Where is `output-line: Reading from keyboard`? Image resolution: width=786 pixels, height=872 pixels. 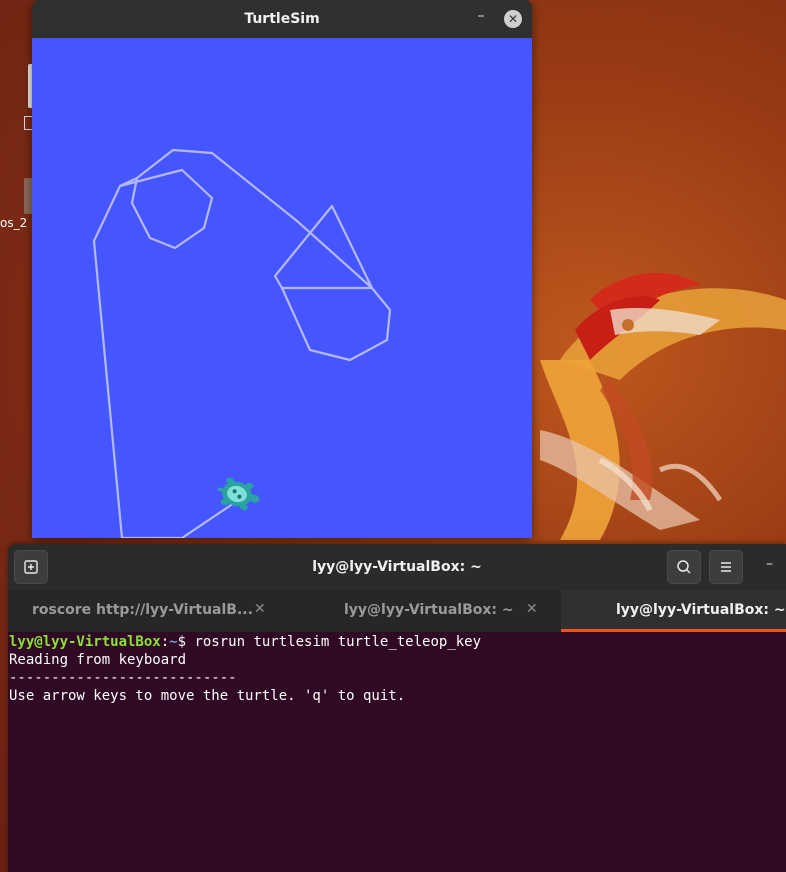 output-line: Reading from keyboard is located at coordinates (98, 660).